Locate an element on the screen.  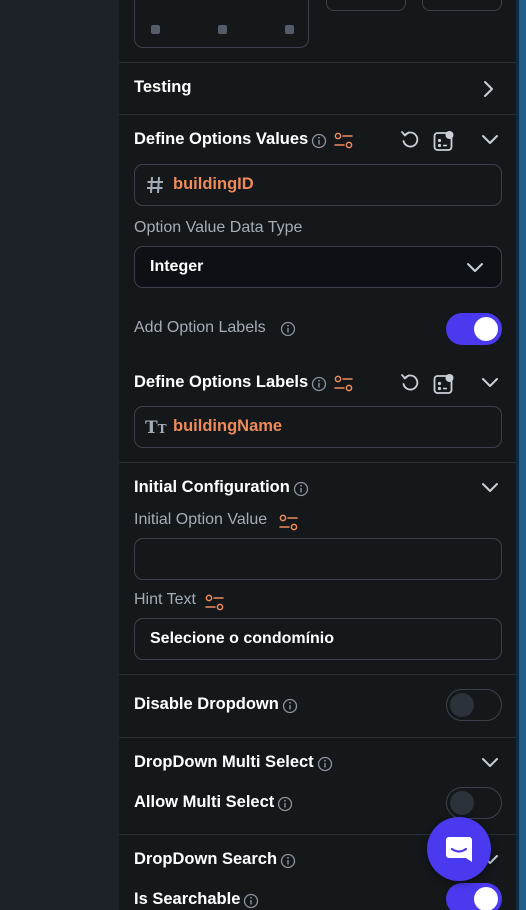
allow-multi-select-toggle is located at coordinates (474, 803).